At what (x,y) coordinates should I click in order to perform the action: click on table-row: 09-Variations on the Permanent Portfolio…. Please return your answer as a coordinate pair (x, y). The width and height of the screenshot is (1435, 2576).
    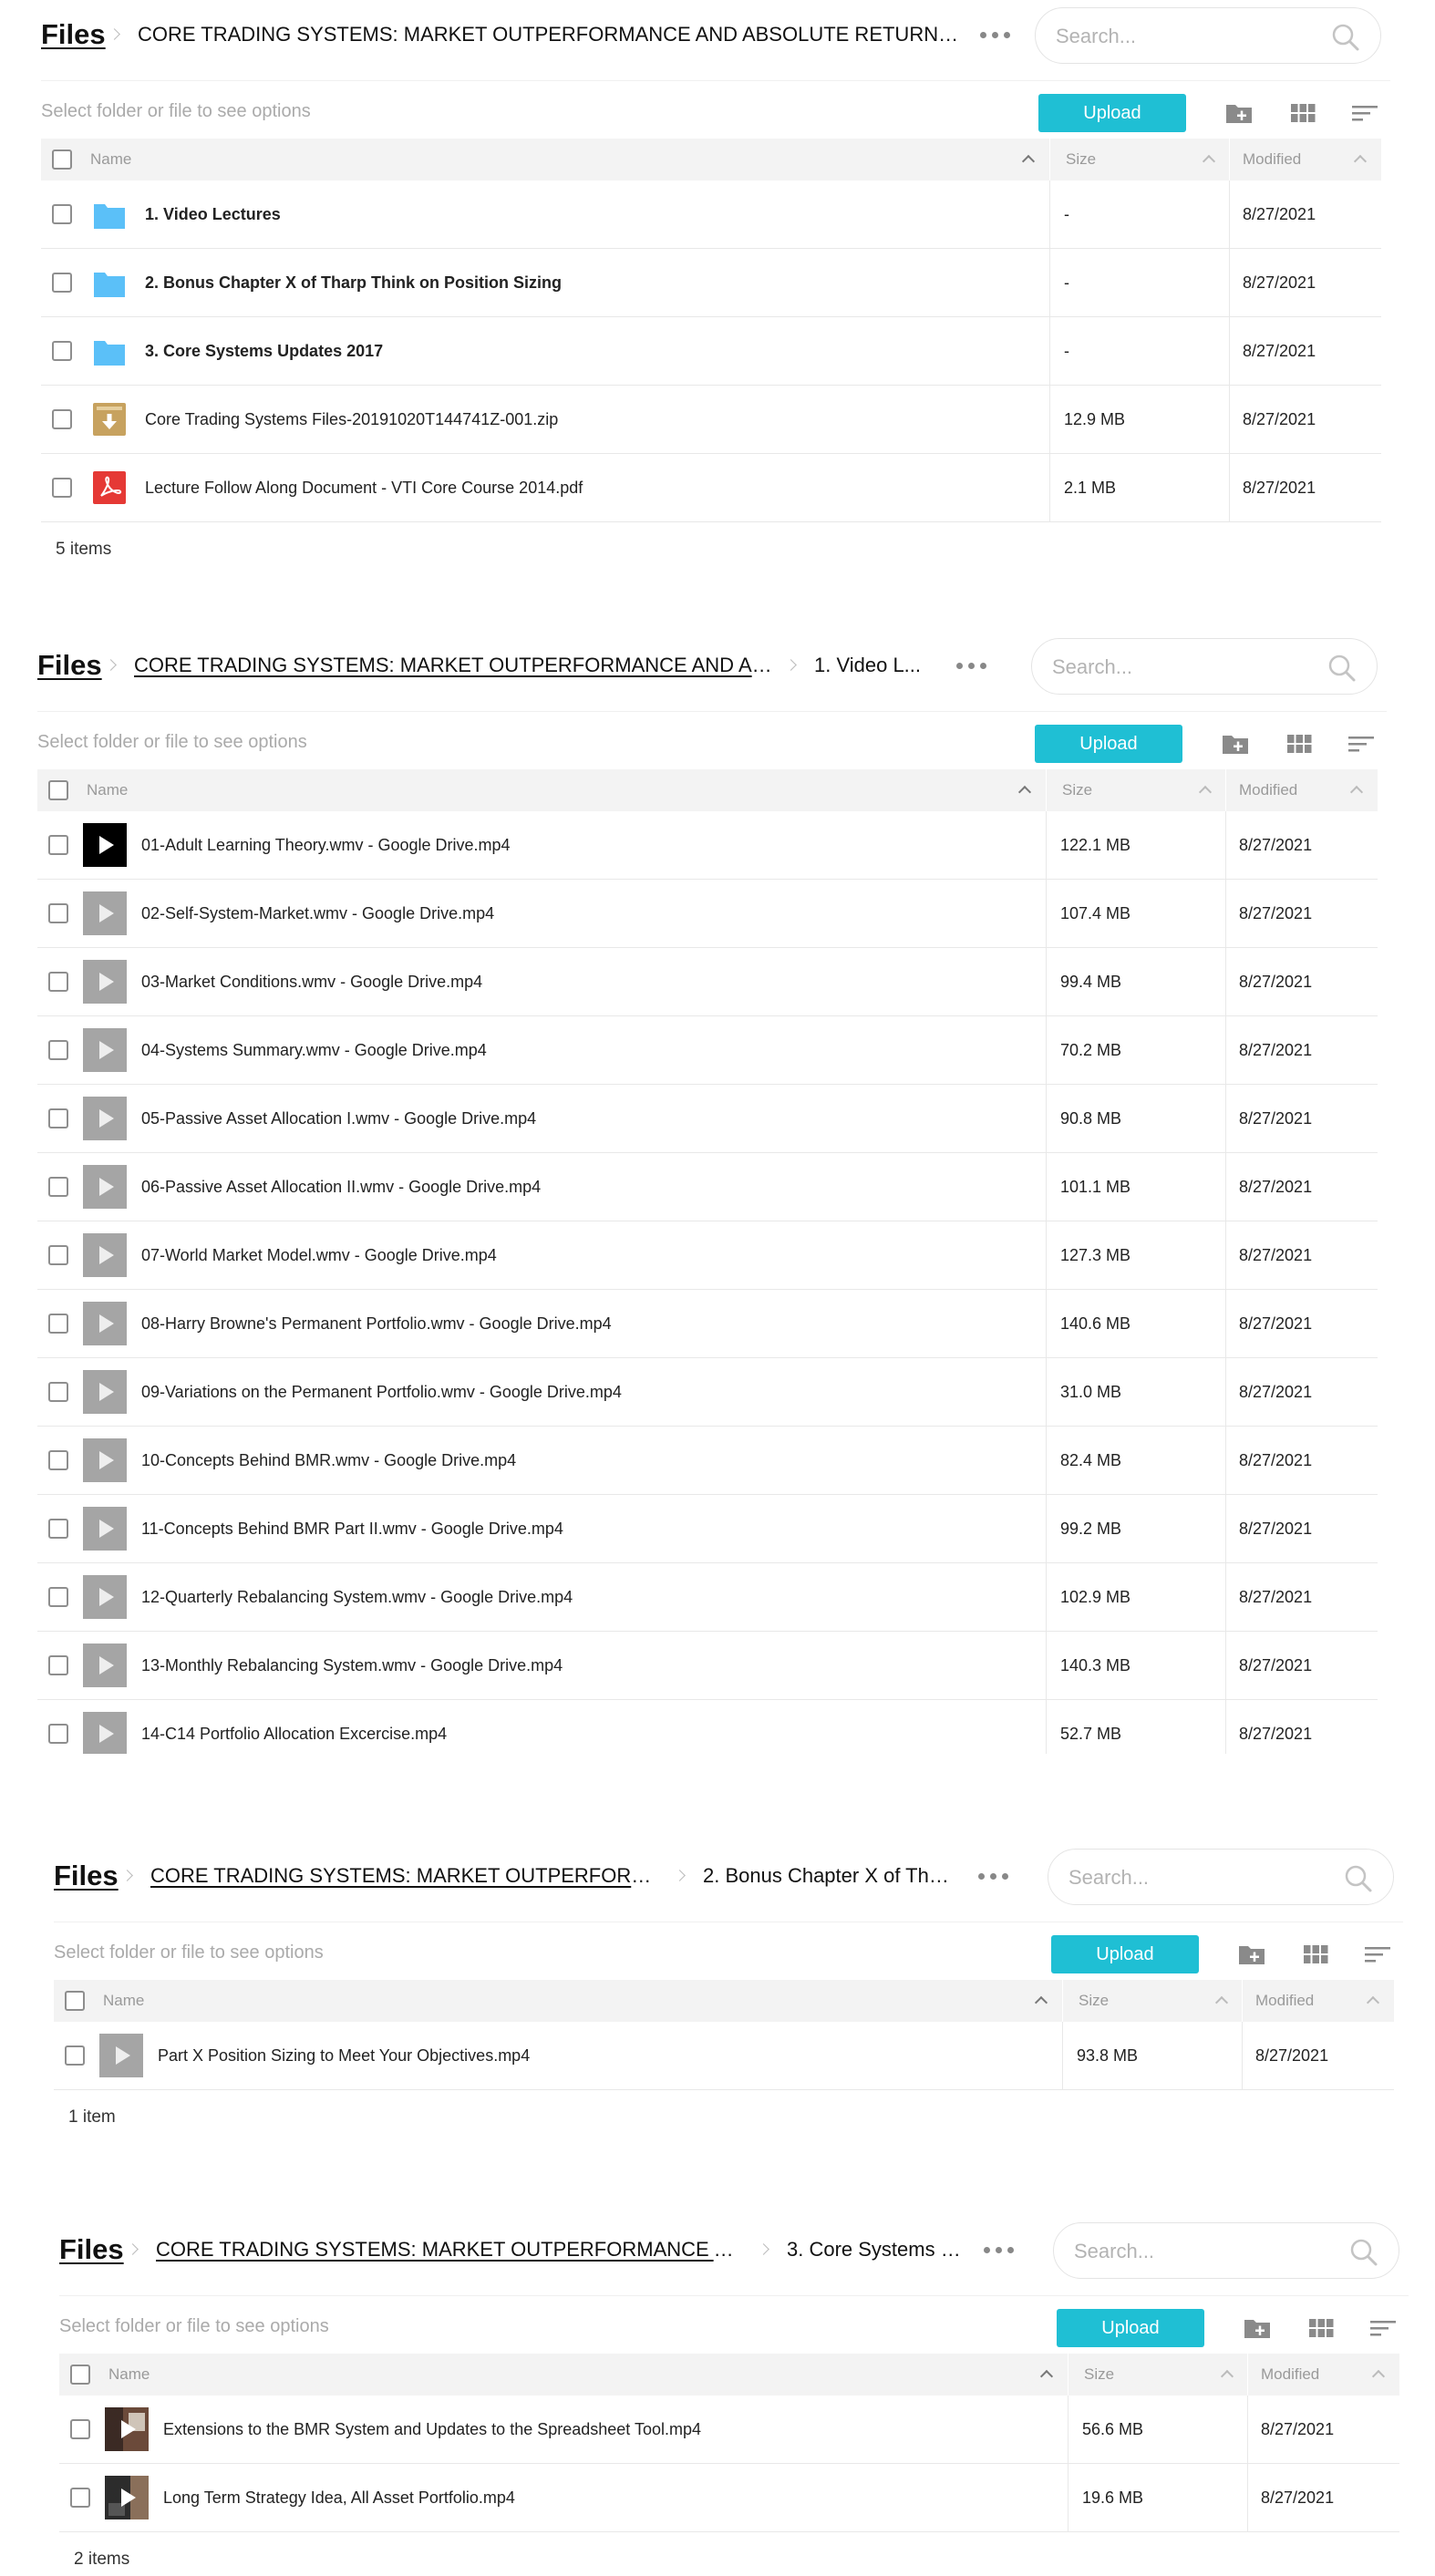
    Looking at the image, I should click on (707, 1392).